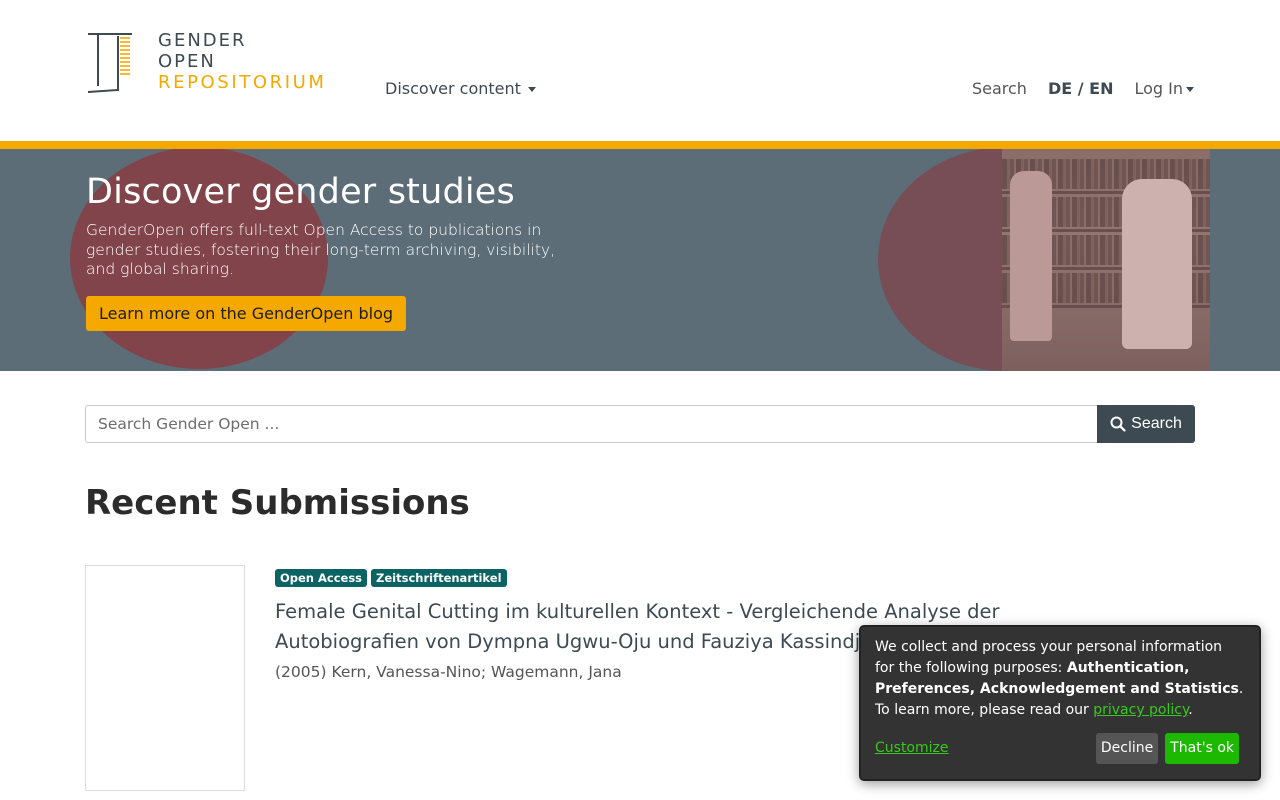 The image size is (1280, 800). Describe the element at coordinates (1118, 424) in the screenshot. I see `search-icon` at that location.